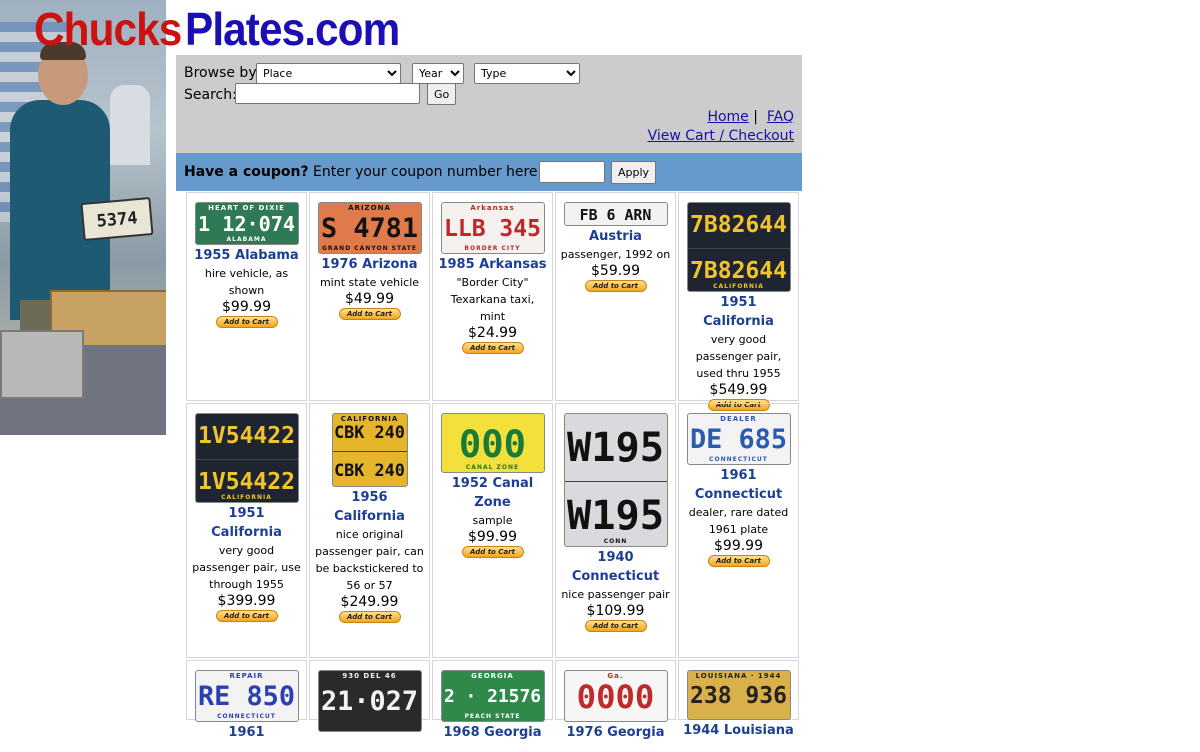  What do you see at coordinates (615, 541) in the screenshot?
I see `plate-bottom-text: CONN` at bounding box center [615, 541].